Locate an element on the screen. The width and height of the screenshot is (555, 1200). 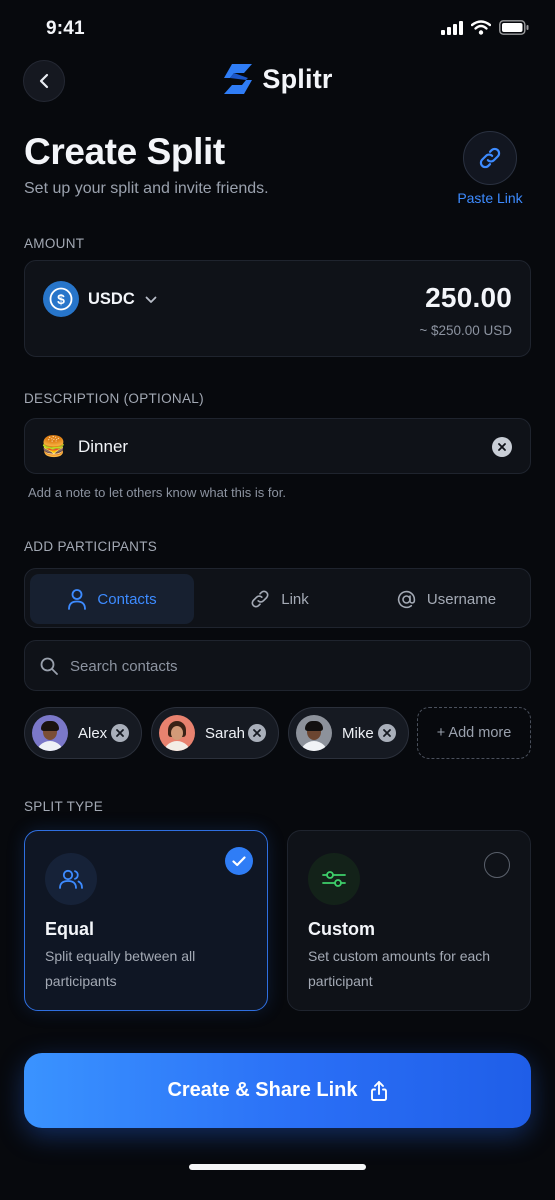
search-contacts-input is located at coordinates (290, 666).